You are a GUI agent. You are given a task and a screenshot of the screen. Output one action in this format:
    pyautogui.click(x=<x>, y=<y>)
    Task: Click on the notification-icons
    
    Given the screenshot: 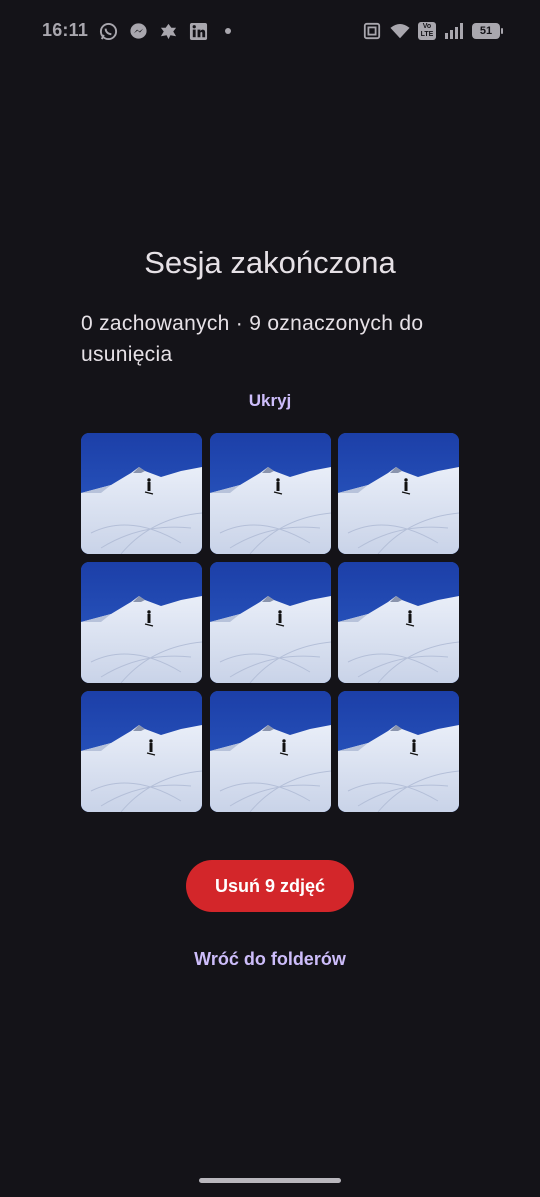 What is the action you would take?
    pyautogui.click(x=168, y=31)
    